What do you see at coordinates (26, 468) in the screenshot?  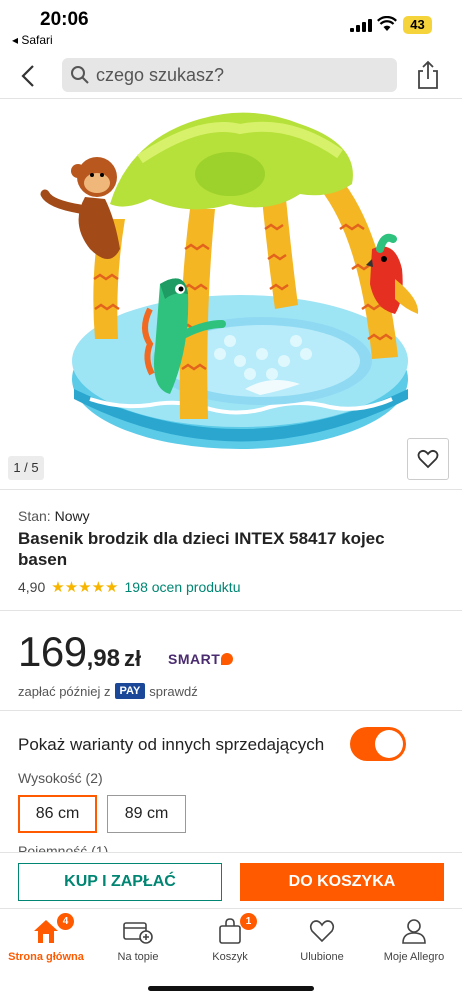 I see `image-counter: 1 / 5` at bounding box center [26, 468].